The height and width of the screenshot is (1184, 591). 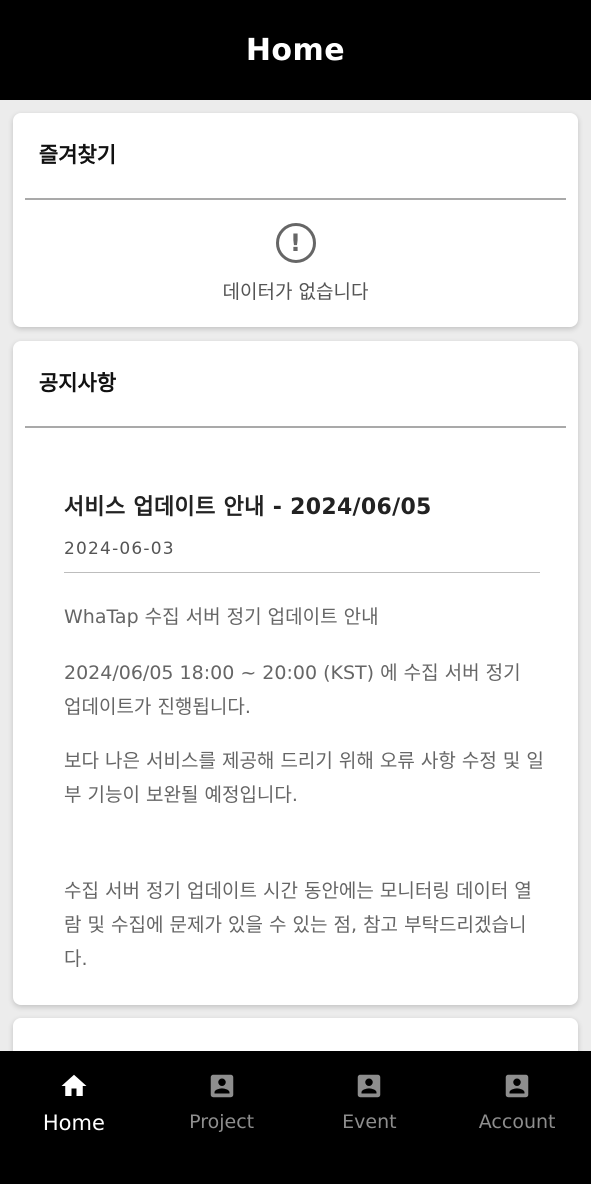 I want to click on notice-section-title: 공지사항, so click(x=78, y=383).